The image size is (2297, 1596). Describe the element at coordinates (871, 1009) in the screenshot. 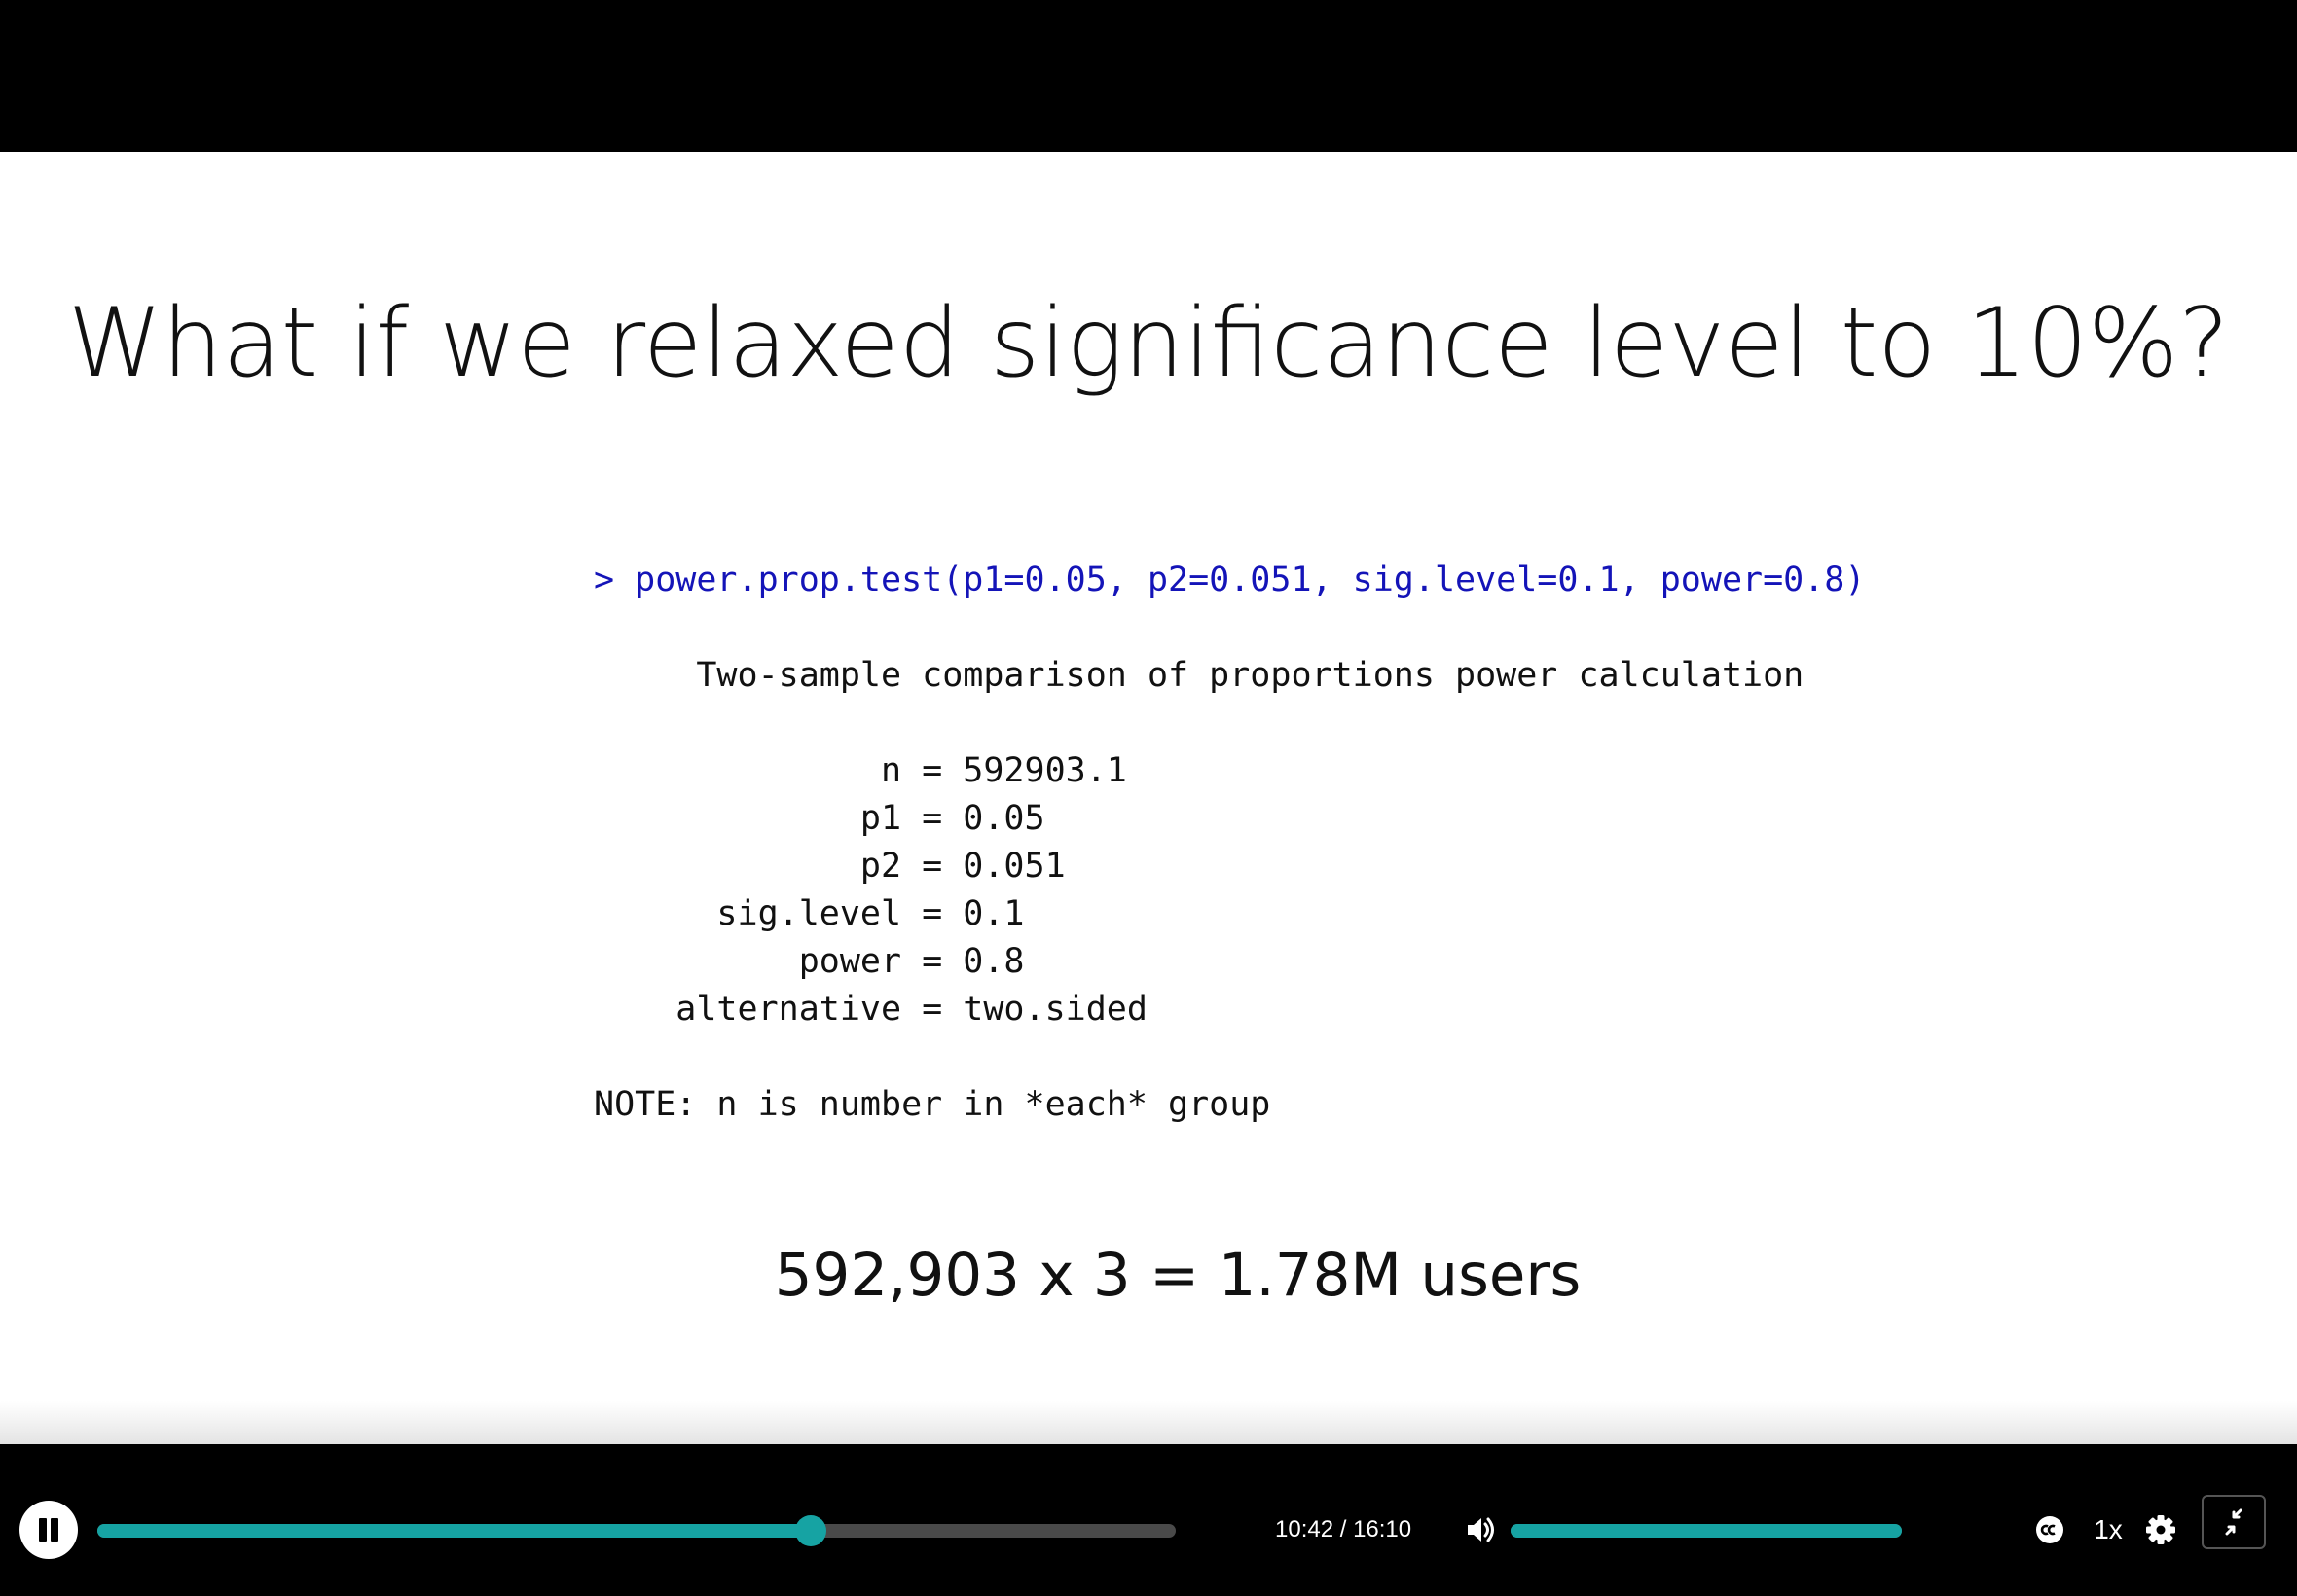

I see `code-result-line: alternative = two.sided` at that location.